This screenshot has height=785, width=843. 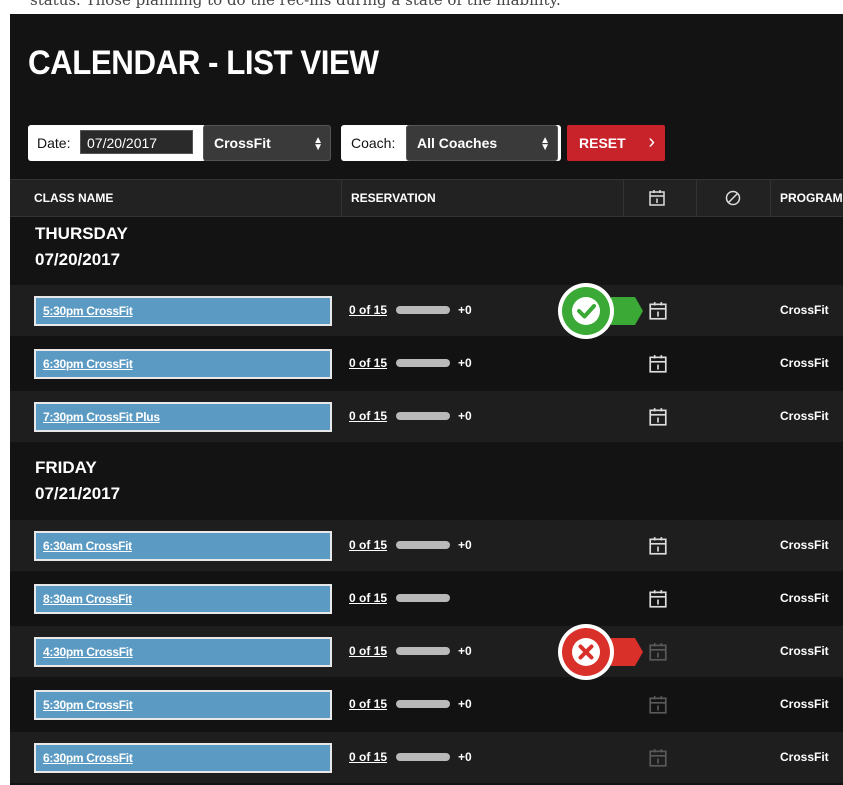 What do you see at coordinates (457, 143) in the screenshot?
I see `coach-select-value: All Coaches` at bounding box center [457, 143].